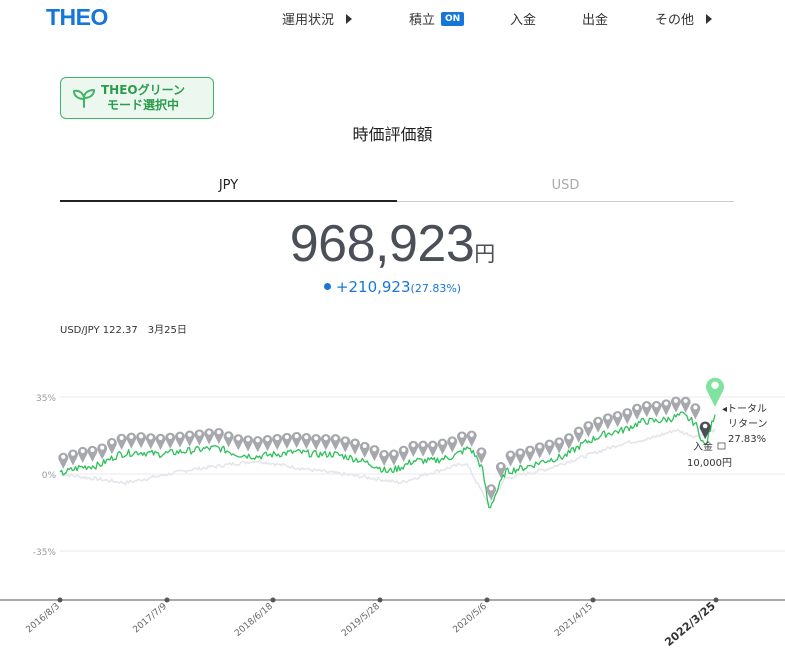  What do you see at coordinates (361, 619) in the screenshot?
I see `x-tick-label: 2019/5/28` at bounding box center [361, 619].